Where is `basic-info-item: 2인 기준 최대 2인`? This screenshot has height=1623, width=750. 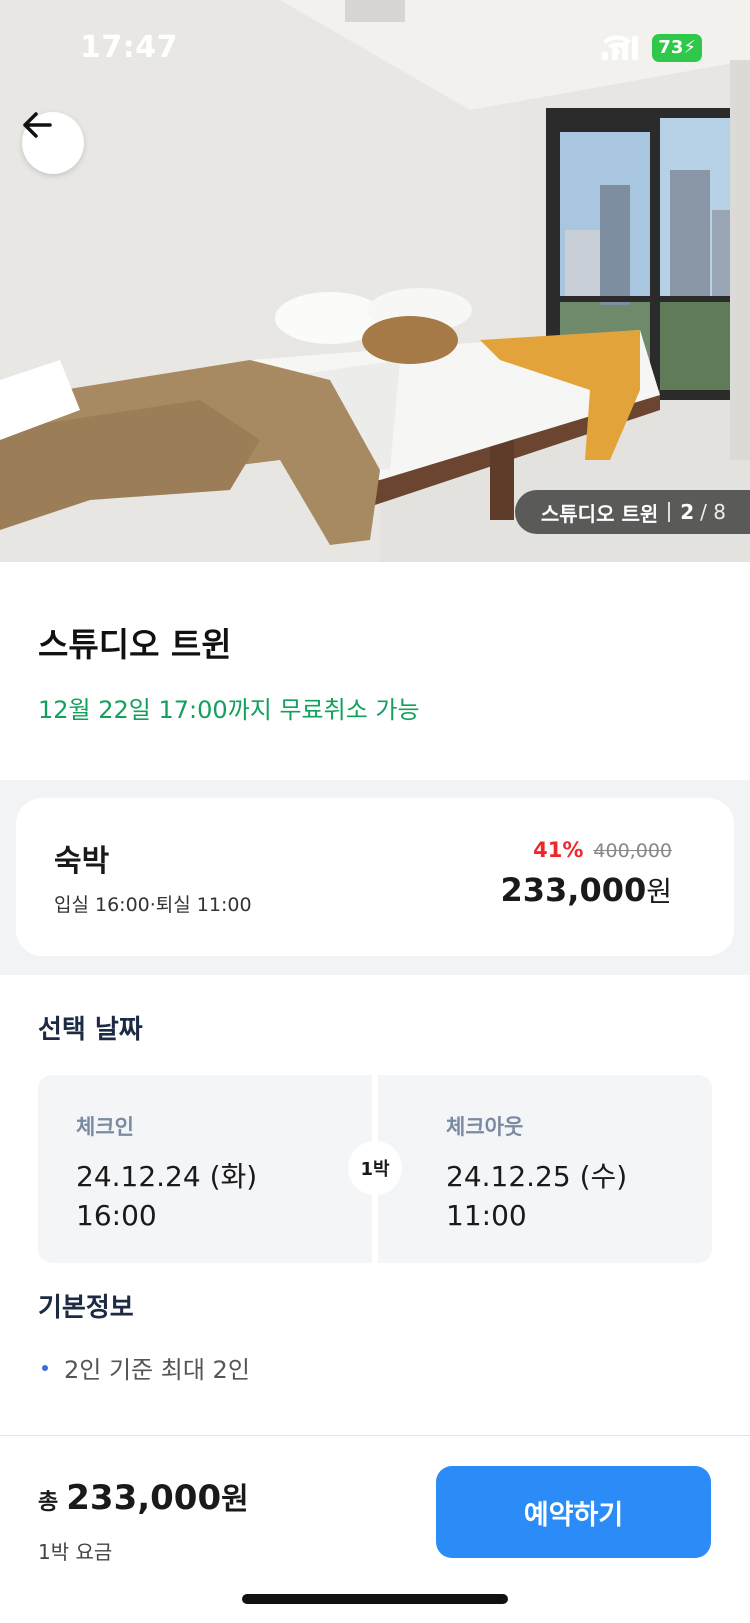
basic-info-item: 2인 기준 최대 2인 is located at coordinates (146, 1367).